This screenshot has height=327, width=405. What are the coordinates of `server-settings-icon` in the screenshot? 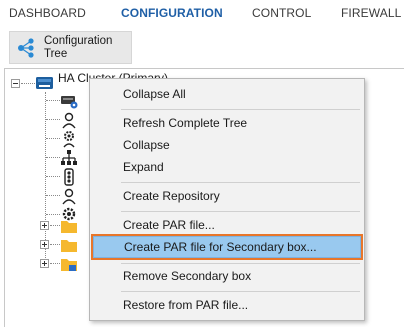 It's located at (69, 101).